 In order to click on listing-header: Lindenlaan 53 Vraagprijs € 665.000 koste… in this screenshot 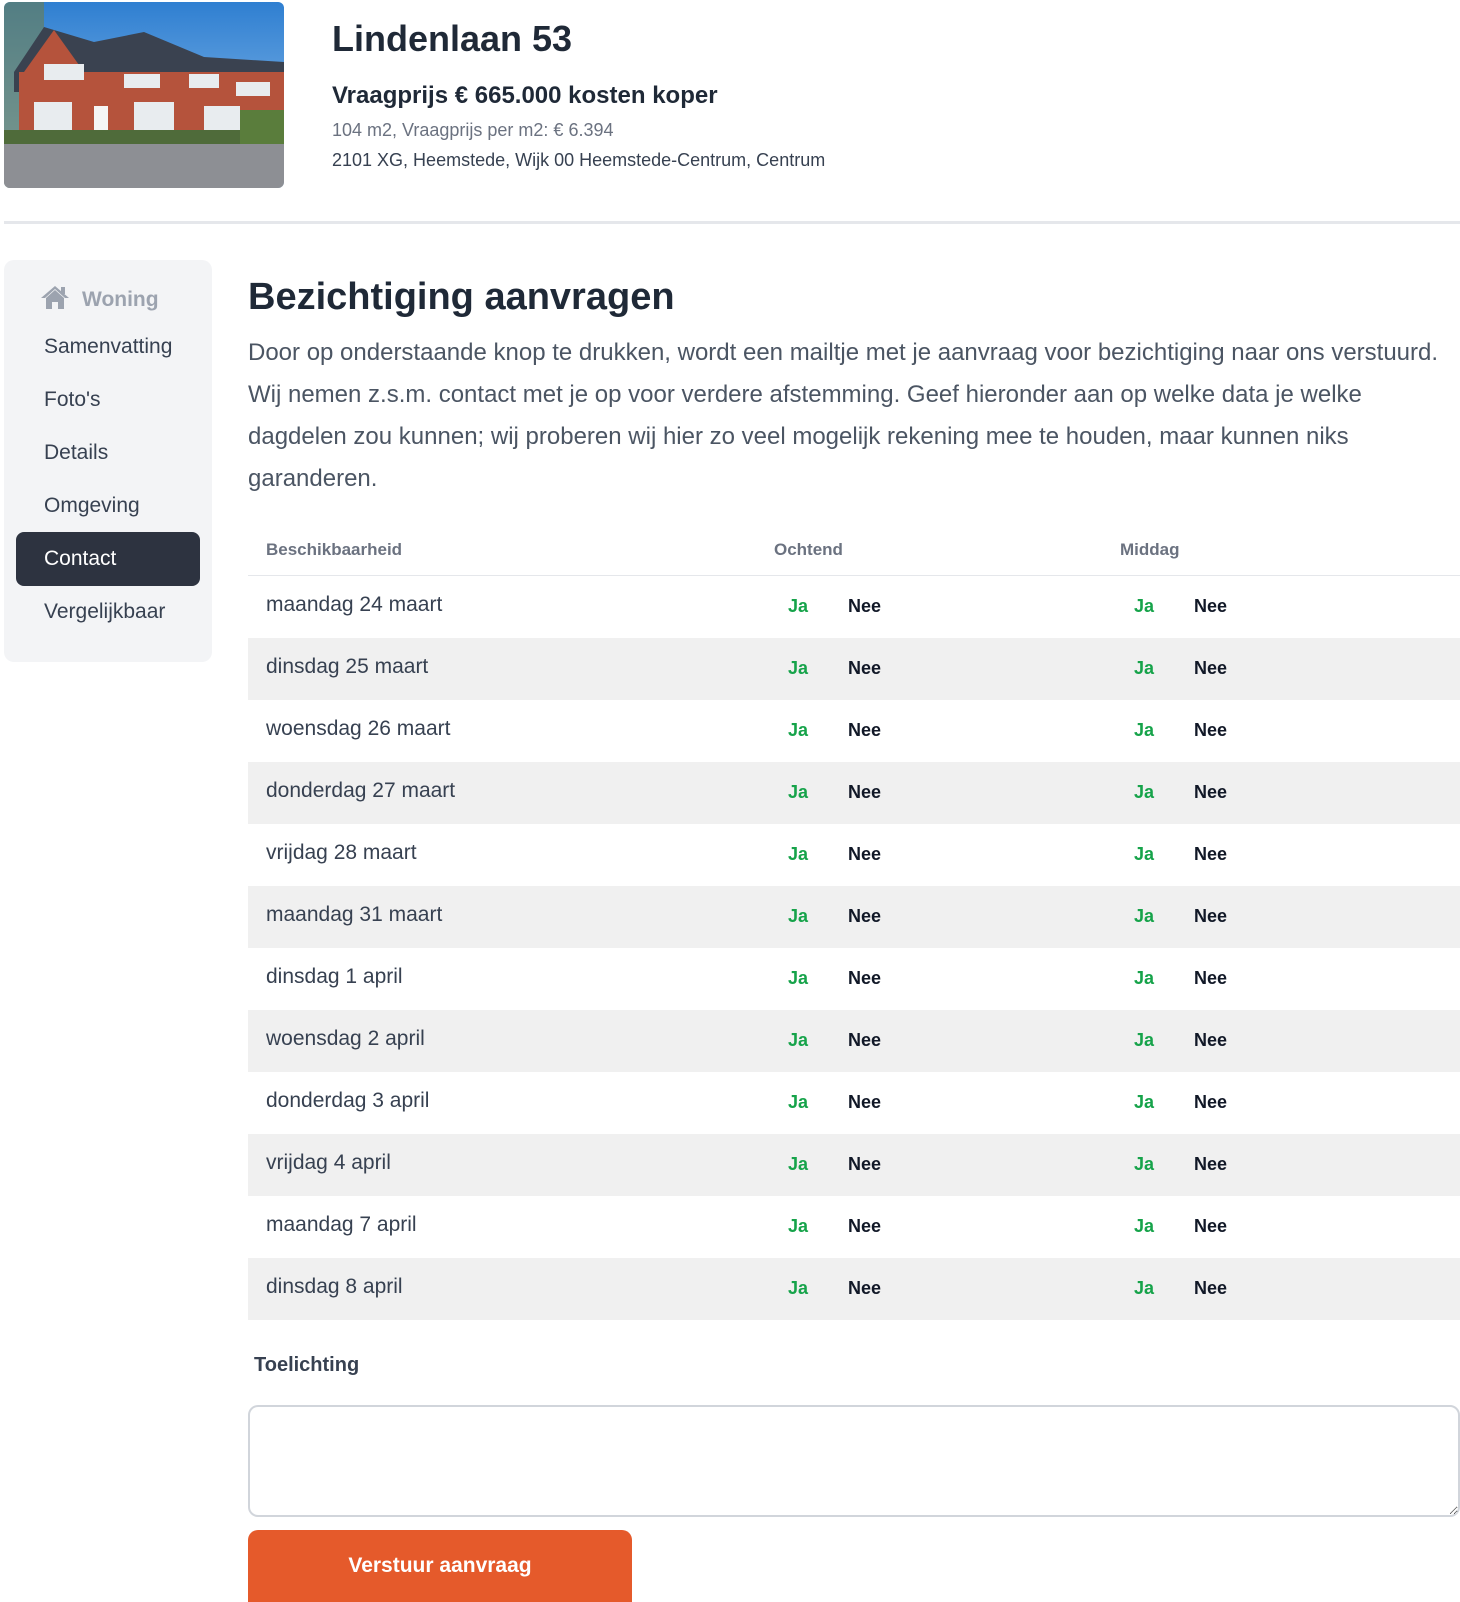, I will do `click(730, 112)`.